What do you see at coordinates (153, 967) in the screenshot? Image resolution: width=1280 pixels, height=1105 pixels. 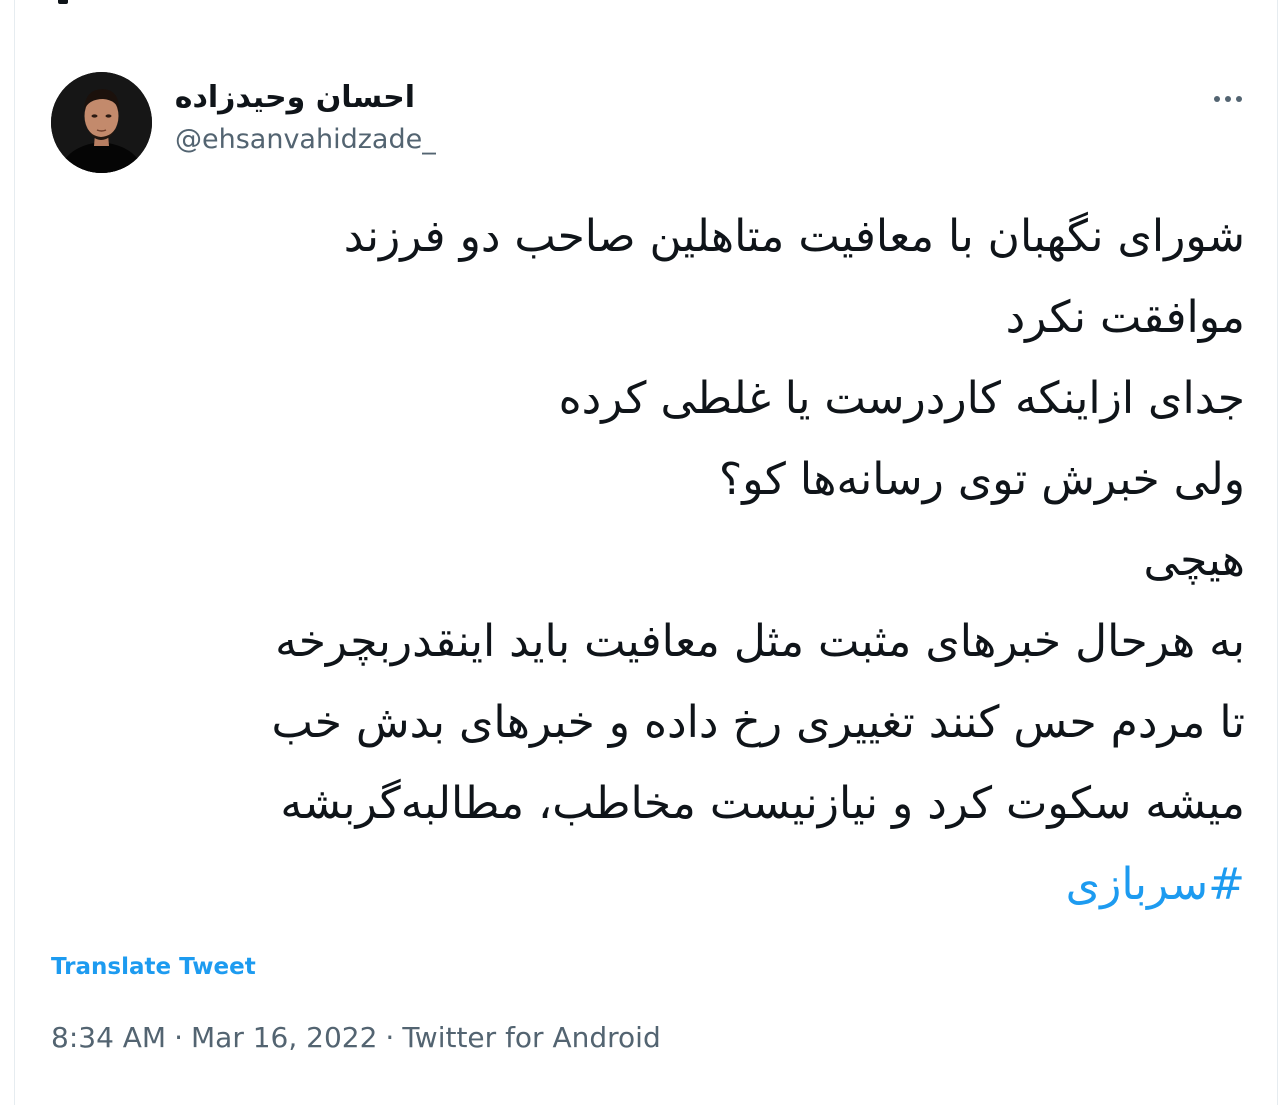 I see `translate-tweet-link: Translate Tweet` at bounding box center [153, 967].